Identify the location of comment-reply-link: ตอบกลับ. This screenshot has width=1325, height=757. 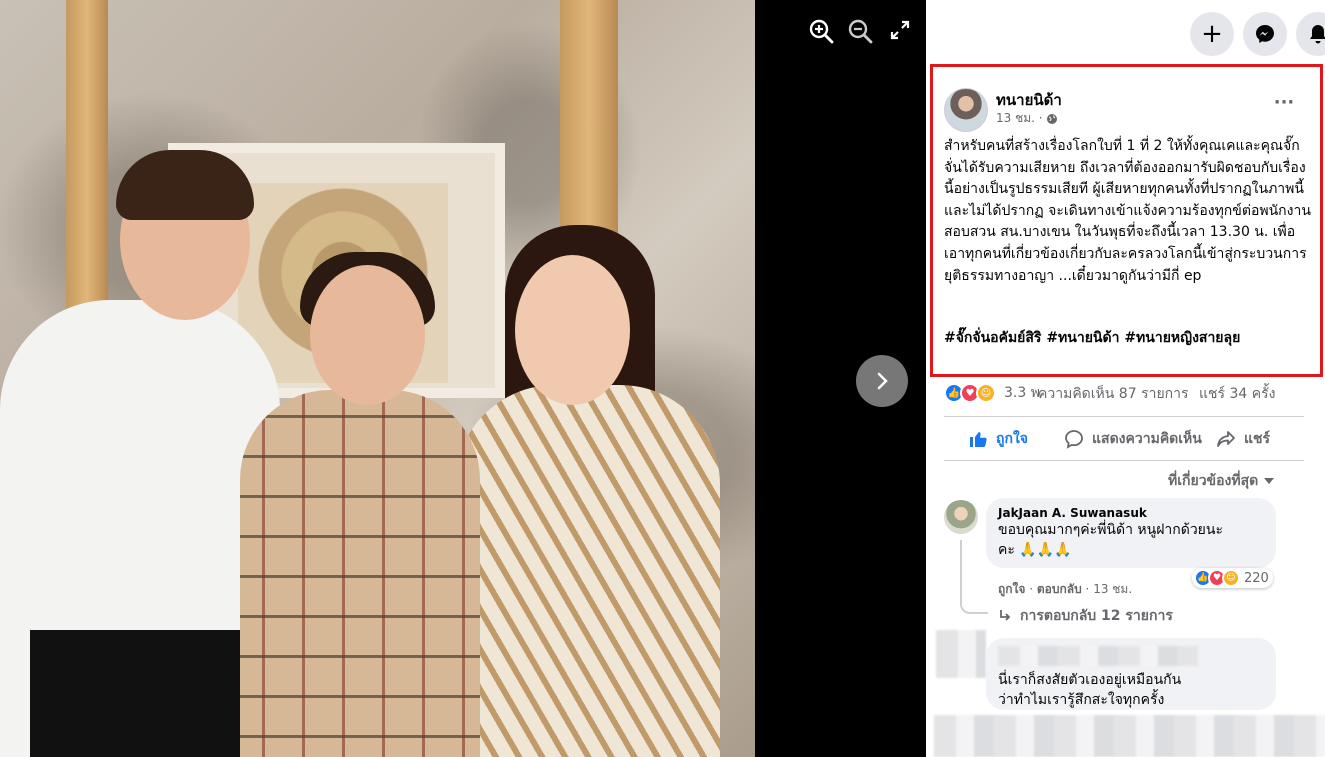
(1059, 589).